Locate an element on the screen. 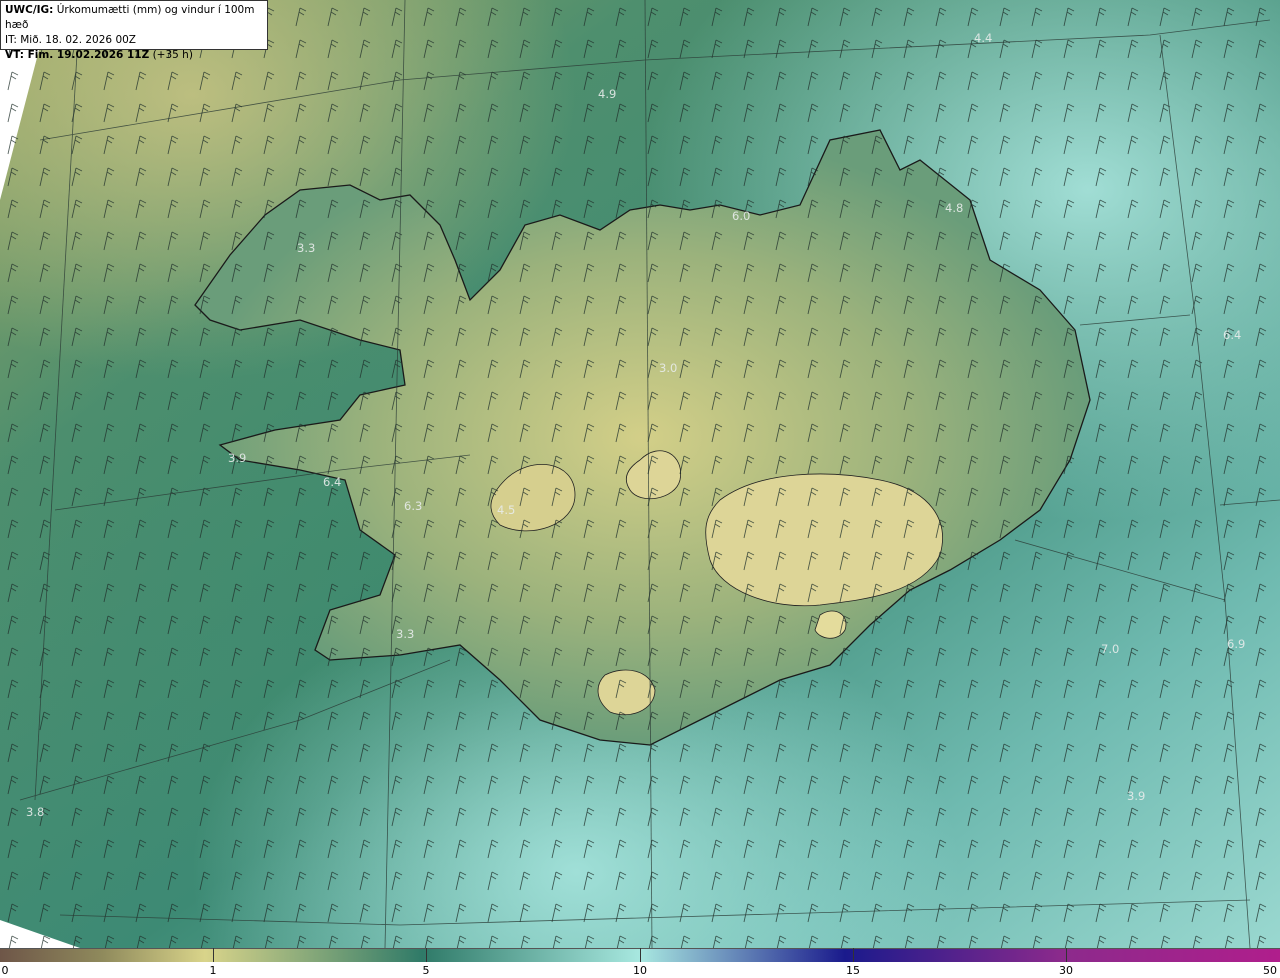 The height and width of the screenshot is (978, 1280). value-label: 6.0 is located at coordinates (741, 216).